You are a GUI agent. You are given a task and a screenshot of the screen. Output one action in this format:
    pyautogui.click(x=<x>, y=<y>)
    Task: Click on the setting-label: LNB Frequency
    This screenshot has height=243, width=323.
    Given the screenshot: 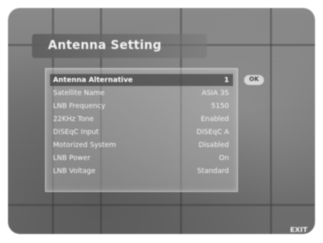 What is the action you would take?
    pyautogui.click(x=79, y=106)
    